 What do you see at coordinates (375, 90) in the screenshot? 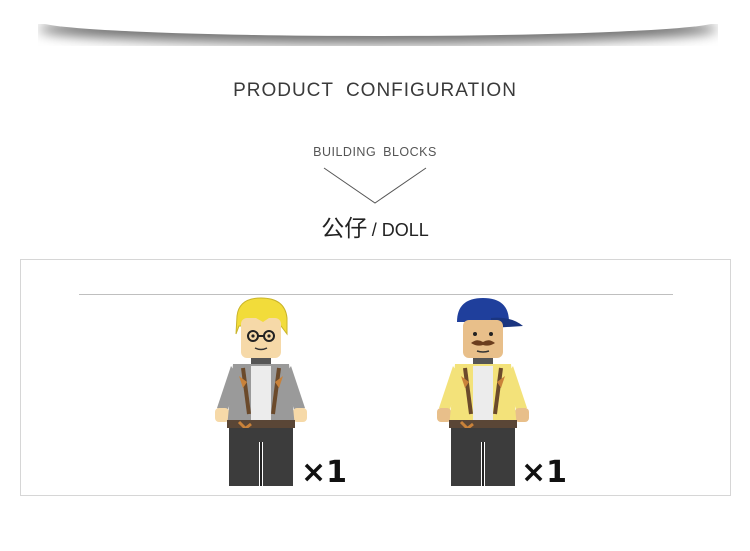
I see `page-title: PRODUCT CONFIGURATION` at bounding box center [375, 90].